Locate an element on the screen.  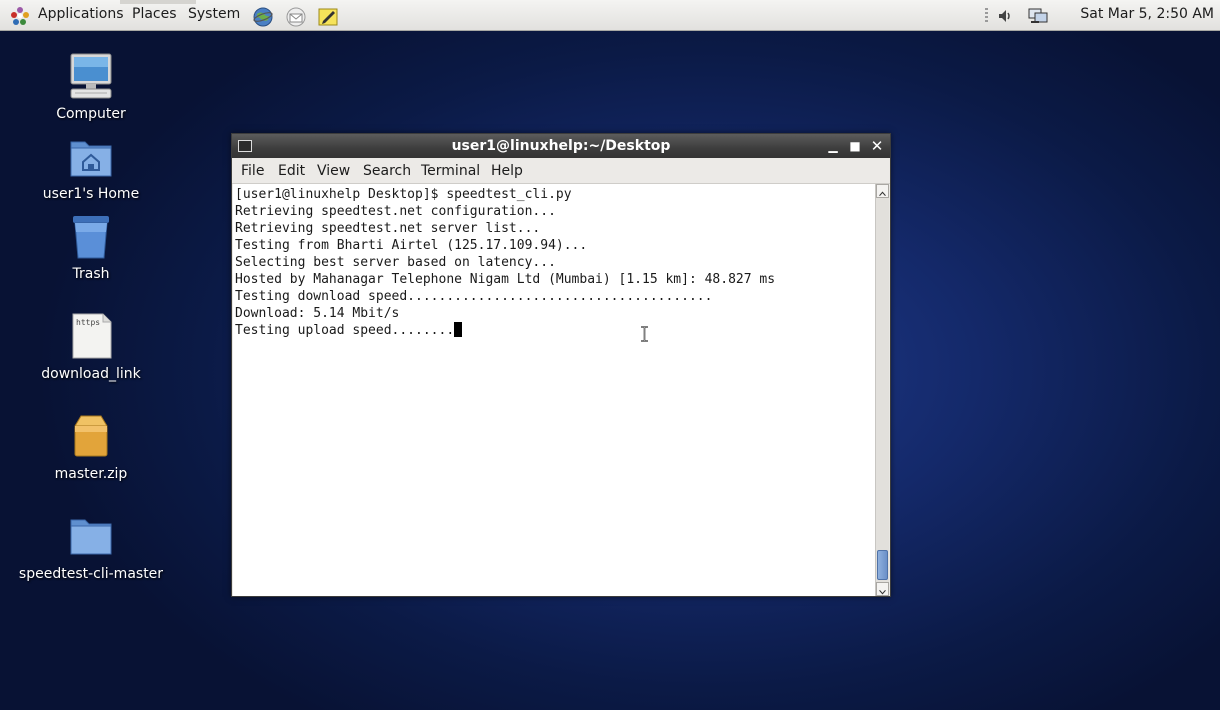
desktop-icon-label: Trash is located at coordinates (91, 274).